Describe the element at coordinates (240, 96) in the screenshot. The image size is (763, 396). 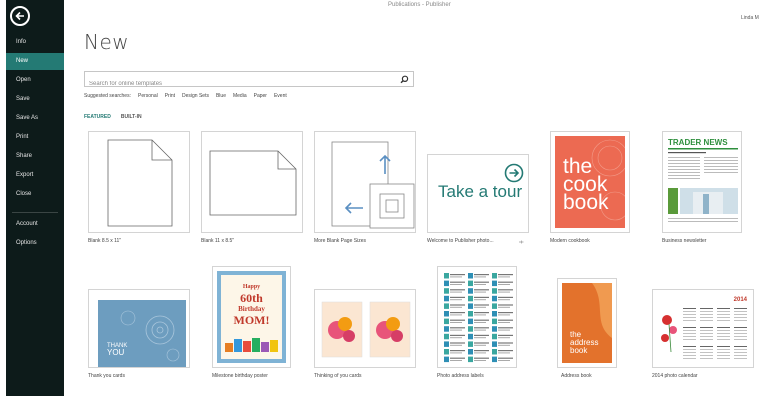
I see `suggested-media: Media` at that location.